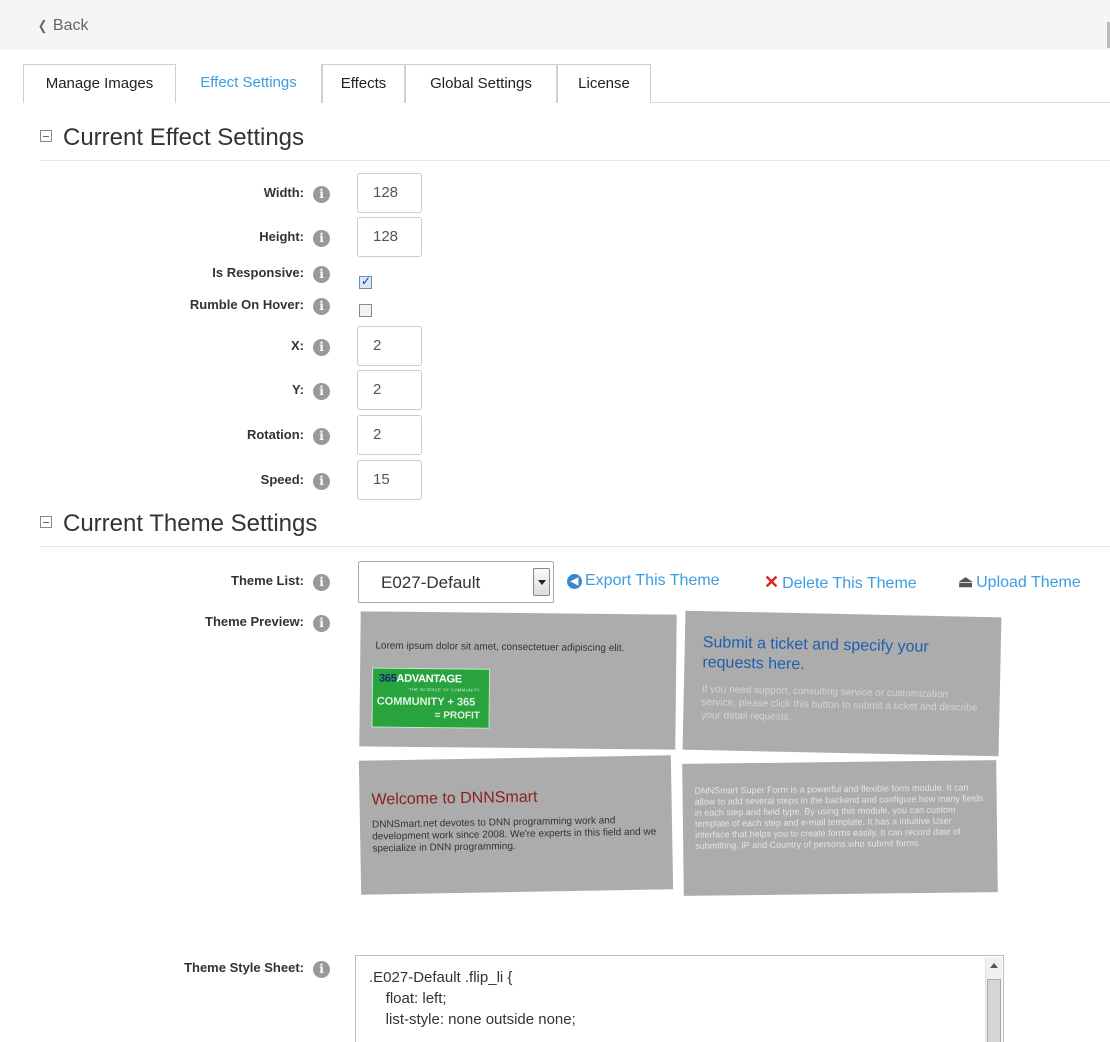 This screenshot has width=1110, height=1042. Describe the element at coordinates (249, 83) in the screenshot. I see `tab-effect-settings: Effect Settings` at that location.